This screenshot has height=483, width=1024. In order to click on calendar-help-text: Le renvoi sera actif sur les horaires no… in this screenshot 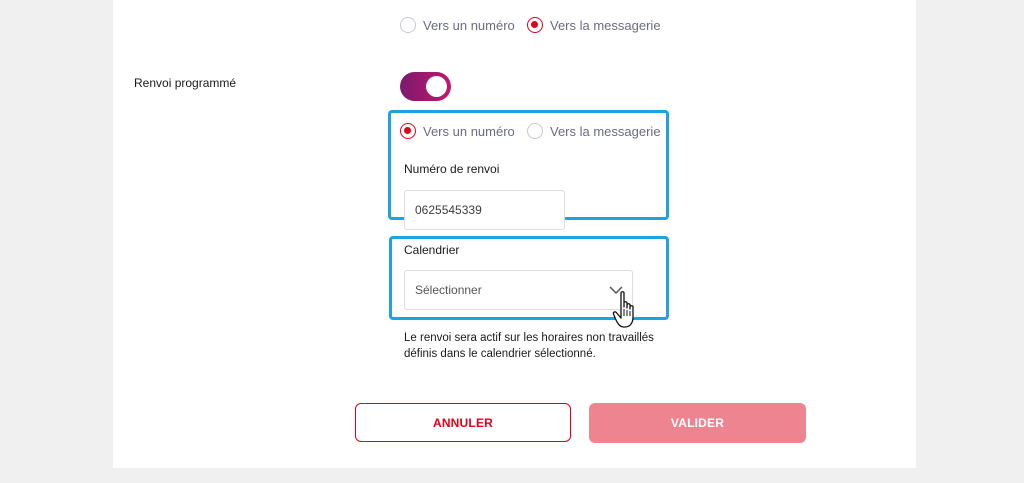, I will do `click(554, 346)`.